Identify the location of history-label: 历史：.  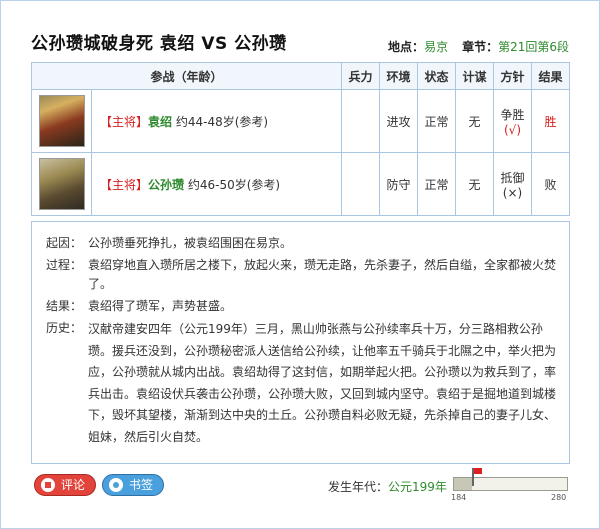
(63, 328).